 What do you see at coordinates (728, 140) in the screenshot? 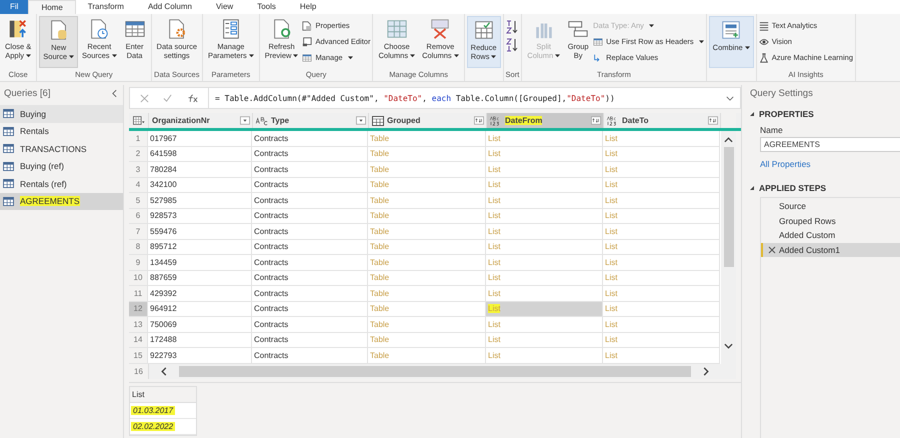
I see `scroll-up-icon` at bounding box center [728, 140].